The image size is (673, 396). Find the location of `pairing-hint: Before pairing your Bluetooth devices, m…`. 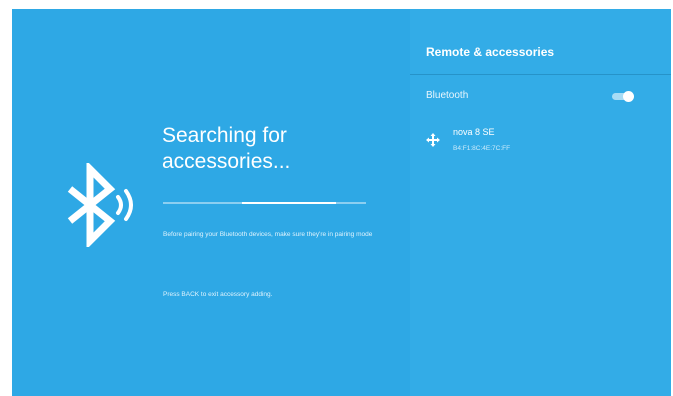

pairing-hint: Before pairing your Bluetooth devices, m… is located at coordinates (268, 234).